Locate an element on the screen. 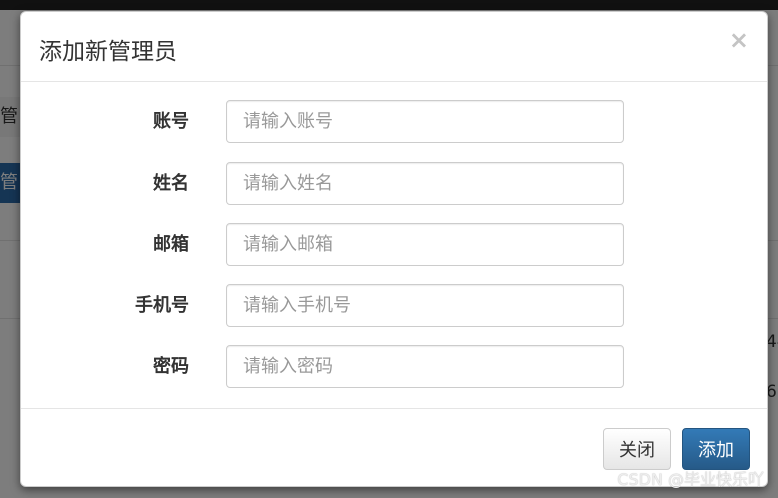 This screenshot has width=778, height=498. email-input is located at coordinates (425, 244).